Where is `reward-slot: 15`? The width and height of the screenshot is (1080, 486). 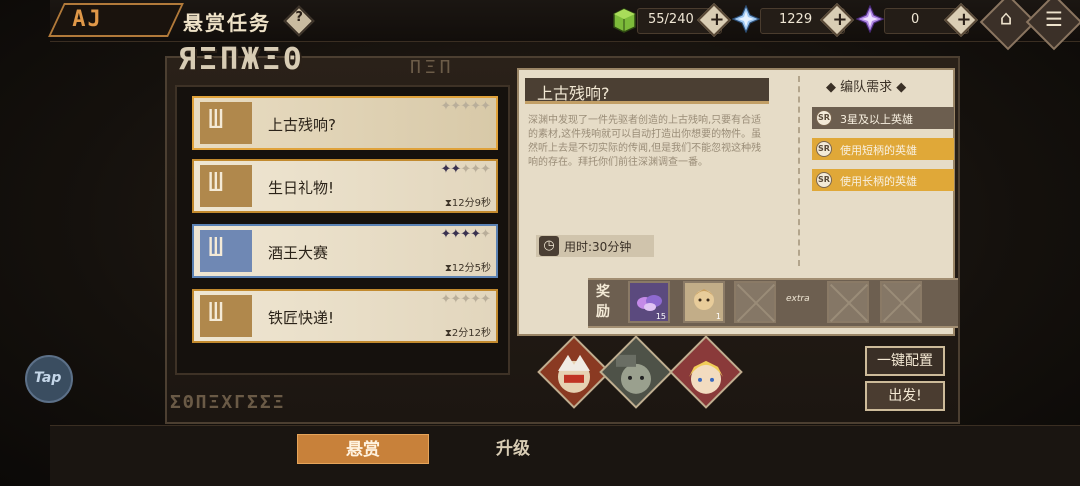
reward-slot: 15 is located at coordinates (649, 302).